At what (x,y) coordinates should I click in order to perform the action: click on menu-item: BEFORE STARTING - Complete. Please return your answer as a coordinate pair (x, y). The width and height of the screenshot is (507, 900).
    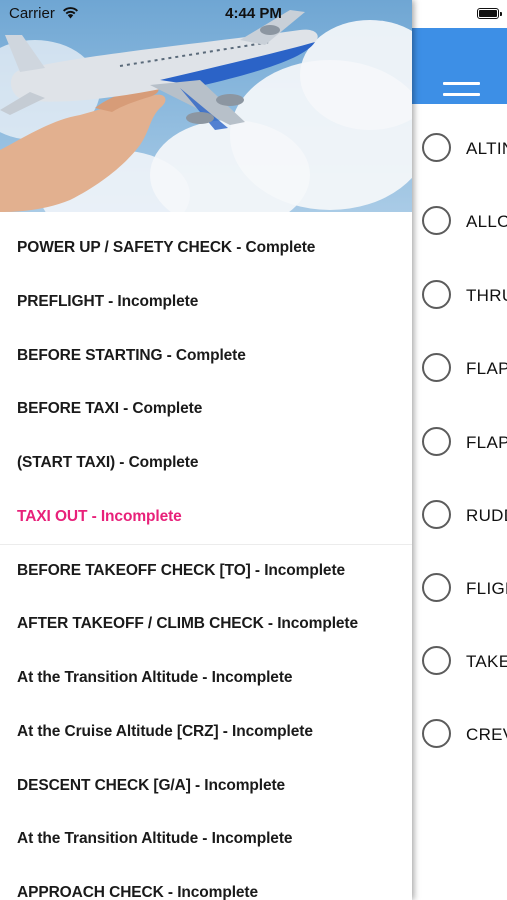
    Looking at the image, I should click on (206, 356).